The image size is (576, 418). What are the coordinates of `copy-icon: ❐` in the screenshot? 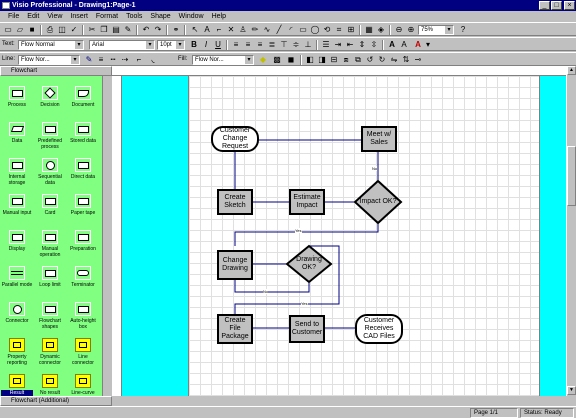 It's located at (104, 29).